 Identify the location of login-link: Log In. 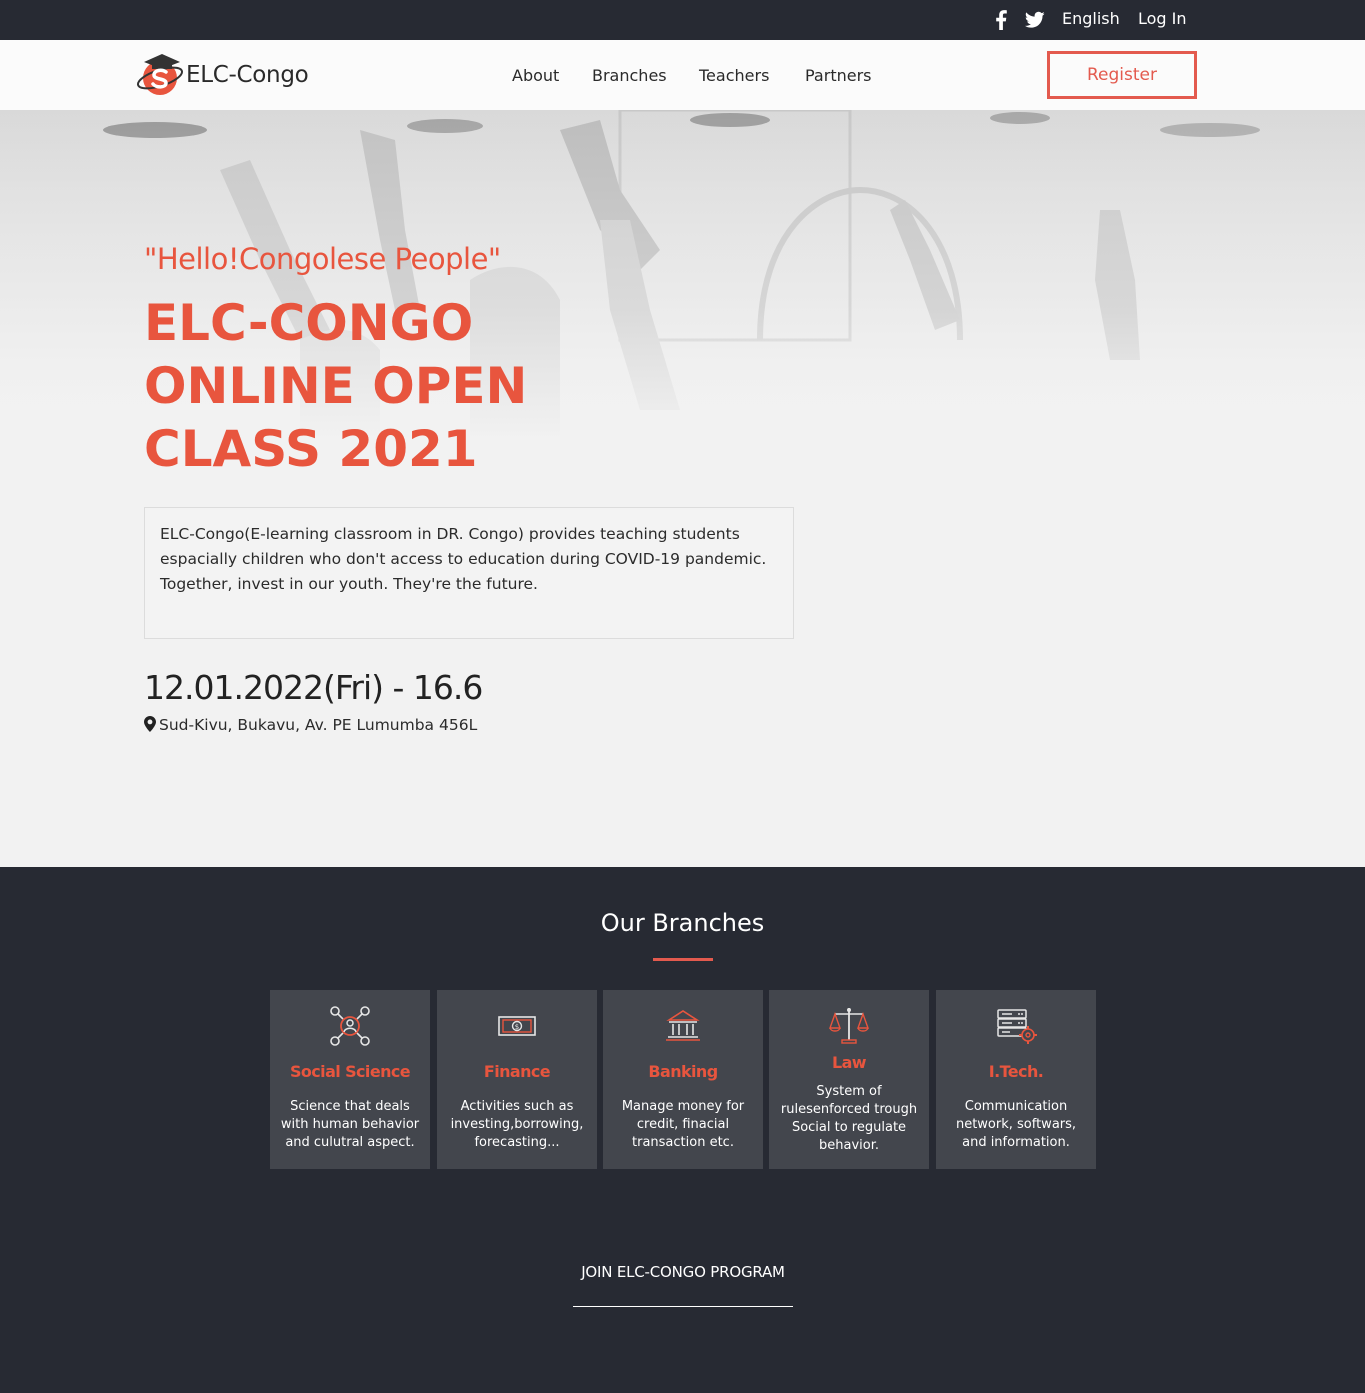
(1162, 18).